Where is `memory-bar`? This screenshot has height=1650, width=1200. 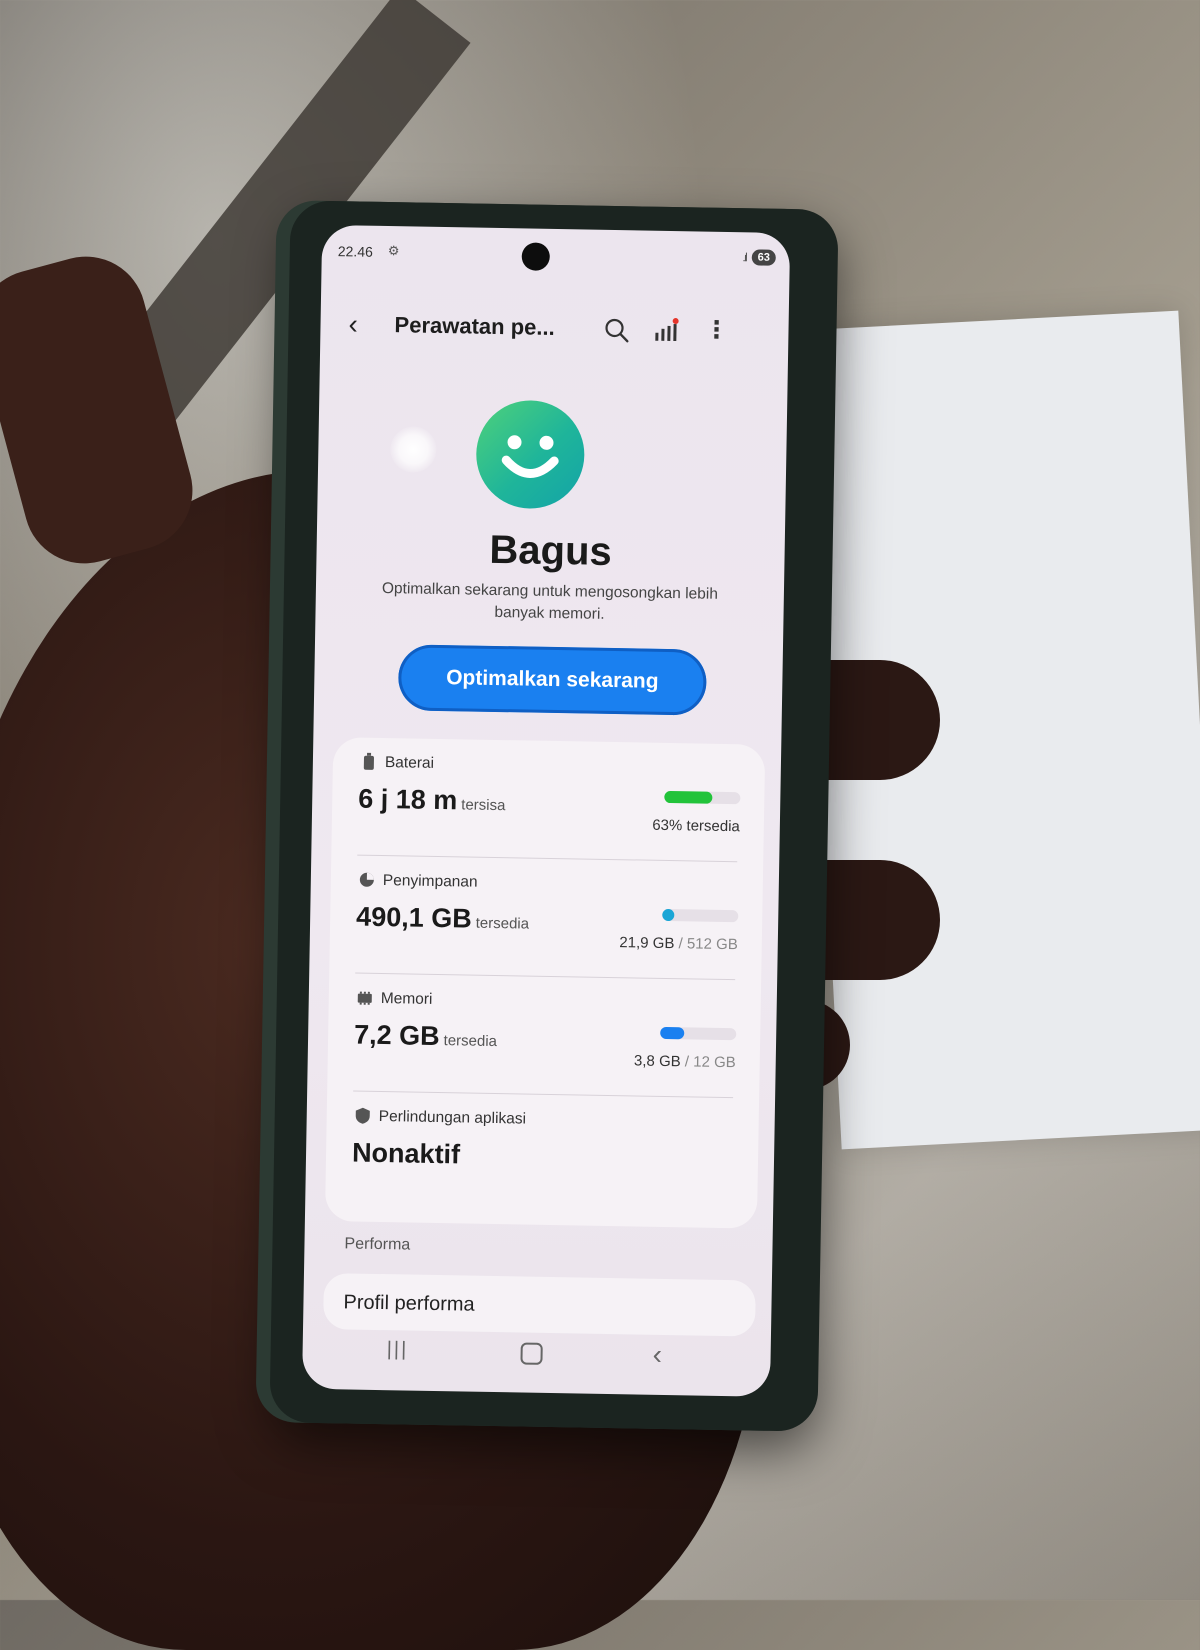 memory-bar is located at coordinates (698, 1033).